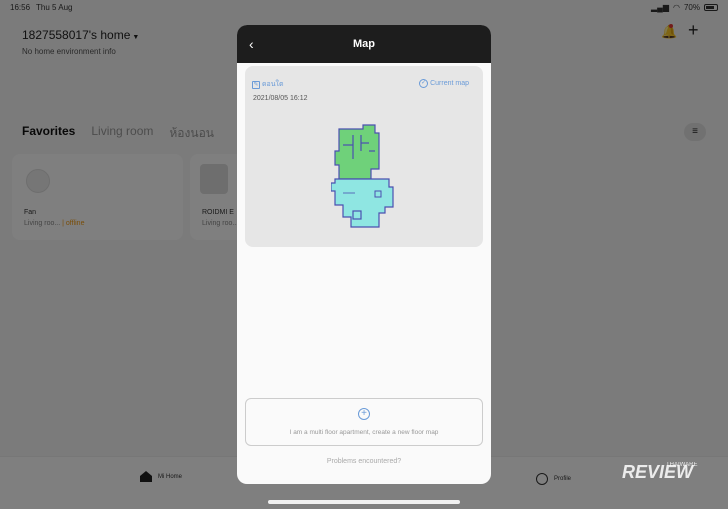 The height and width of the screenshot is (509, 728). Describe the element at coordinates (682, 465) in the screenshot. I see `watermark-brand: THAIWARE` at that location.